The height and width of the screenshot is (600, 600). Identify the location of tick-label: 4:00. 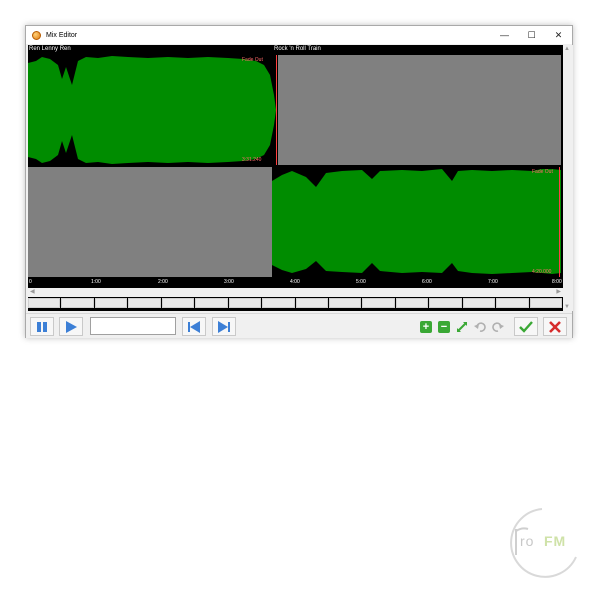
(295, 282).